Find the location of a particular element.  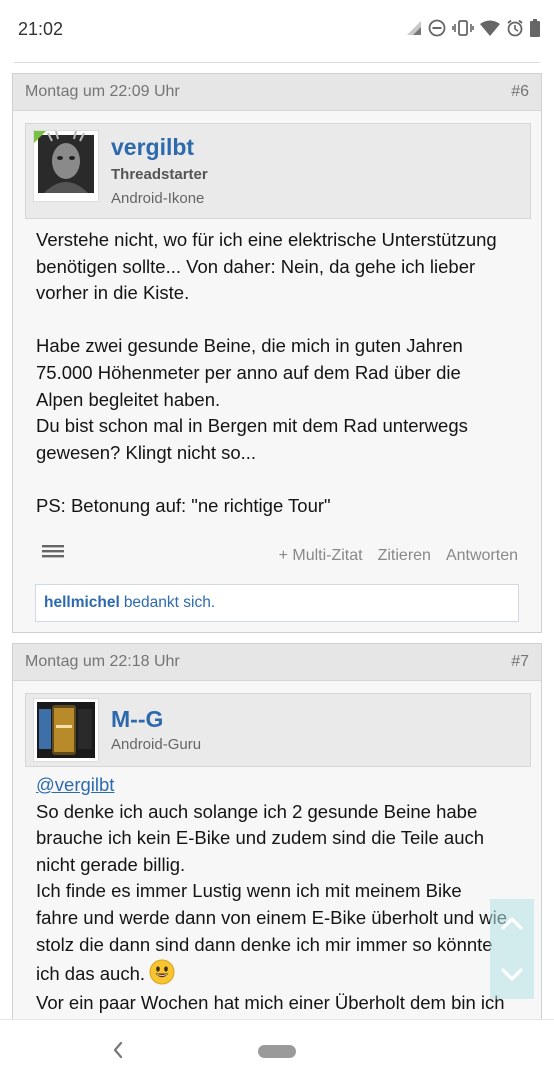

author-name-link: vergilbt is located at coordinates (152, 147).